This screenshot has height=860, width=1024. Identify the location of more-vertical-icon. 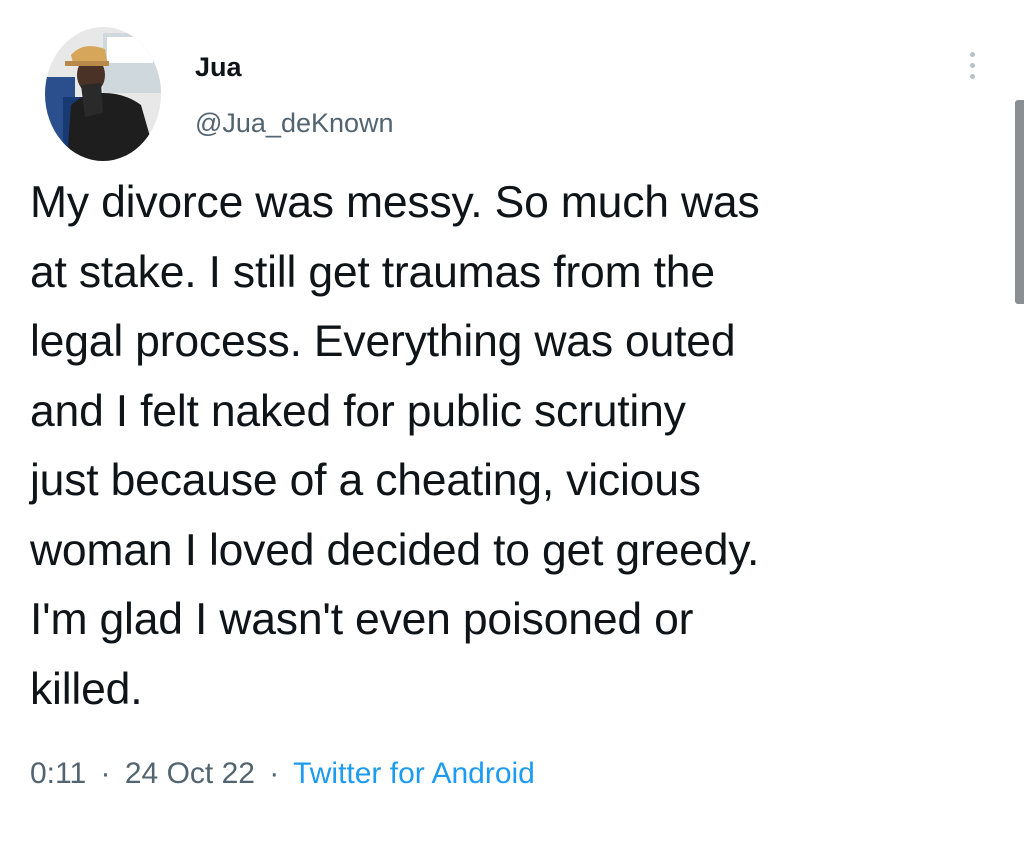
(972, 66).